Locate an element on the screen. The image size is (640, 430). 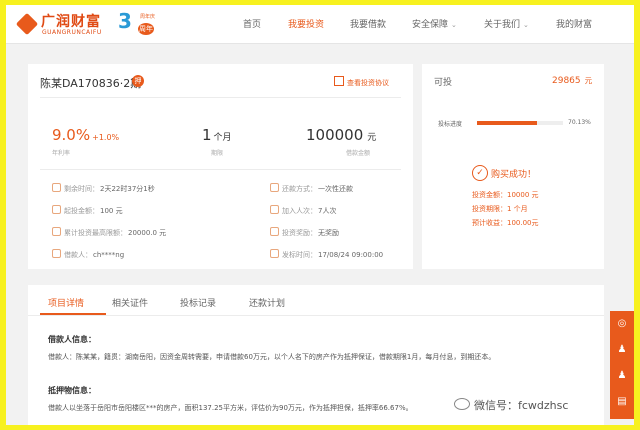
wechat-icon is located at coordinates (462, 404).